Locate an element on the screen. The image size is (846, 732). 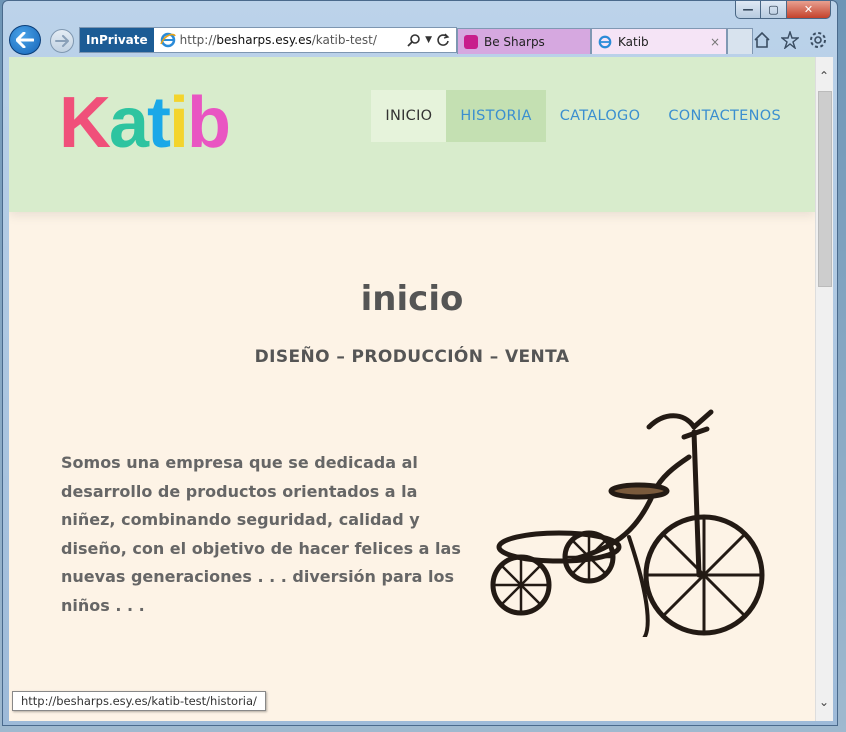
back-arrow-icon is located at coordinates (25, 40).